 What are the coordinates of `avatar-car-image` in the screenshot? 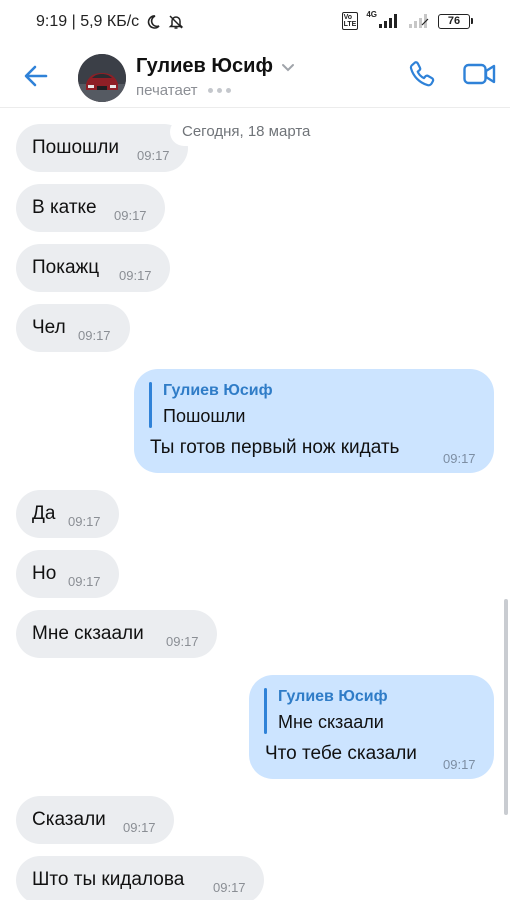 It's located at (102, 78).